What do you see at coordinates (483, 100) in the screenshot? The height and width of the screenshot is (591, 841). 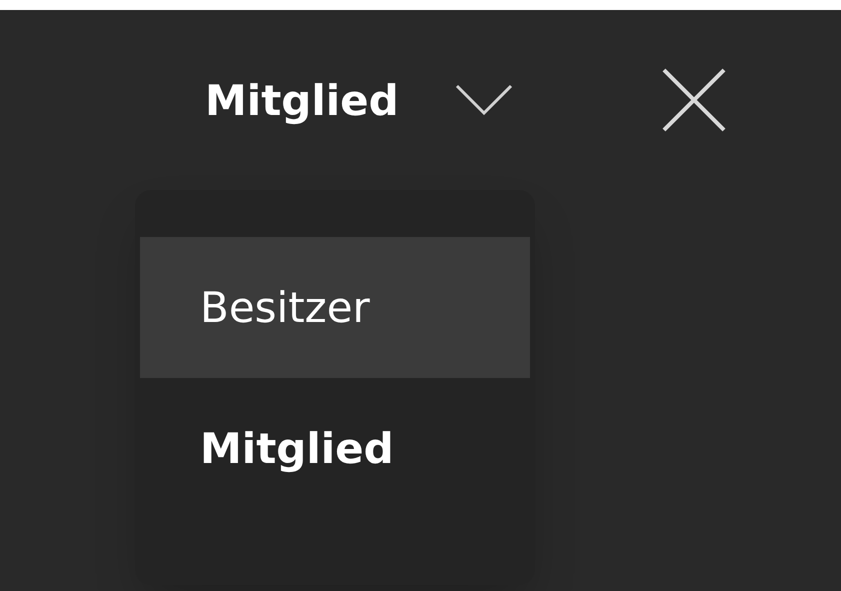 I see `chevron-icon` at bounding box center [483, 100].